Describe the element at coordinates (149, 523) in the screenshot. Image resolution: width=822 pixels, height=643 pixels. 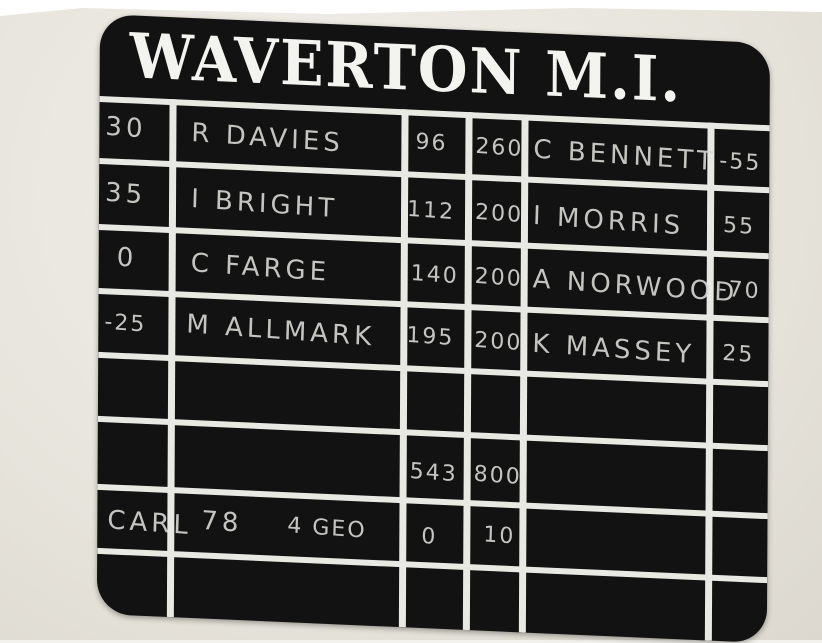
I see `footer-name: CARL` at that location.